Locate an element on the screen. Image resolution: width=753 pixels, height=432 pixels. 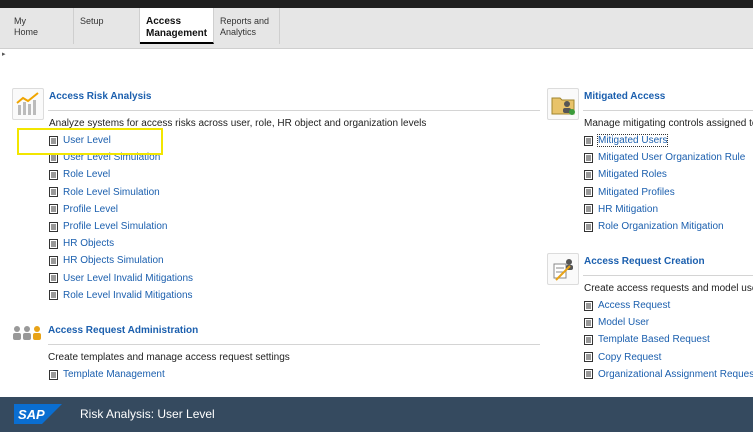
section-desc-mitigated-access: Manage mitigating controls assigned to is located at coordinates (668, 123).